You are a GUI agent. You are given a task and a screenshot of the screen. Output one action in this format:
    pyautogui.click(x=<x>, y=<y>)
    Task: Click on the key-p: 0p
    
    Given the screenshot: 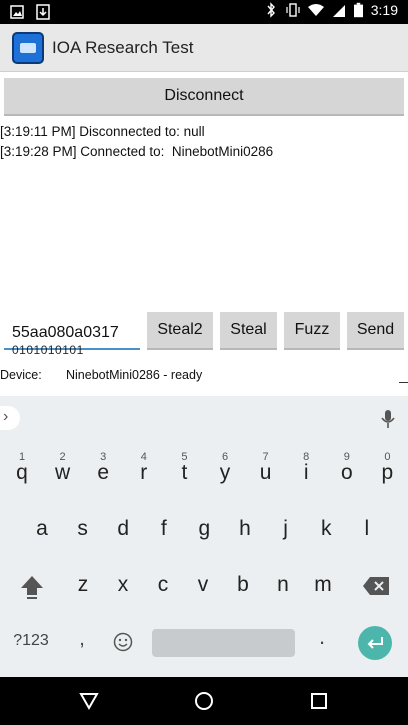 What is the action you would take?
    pyautogui.click(x=387, y=473)
    